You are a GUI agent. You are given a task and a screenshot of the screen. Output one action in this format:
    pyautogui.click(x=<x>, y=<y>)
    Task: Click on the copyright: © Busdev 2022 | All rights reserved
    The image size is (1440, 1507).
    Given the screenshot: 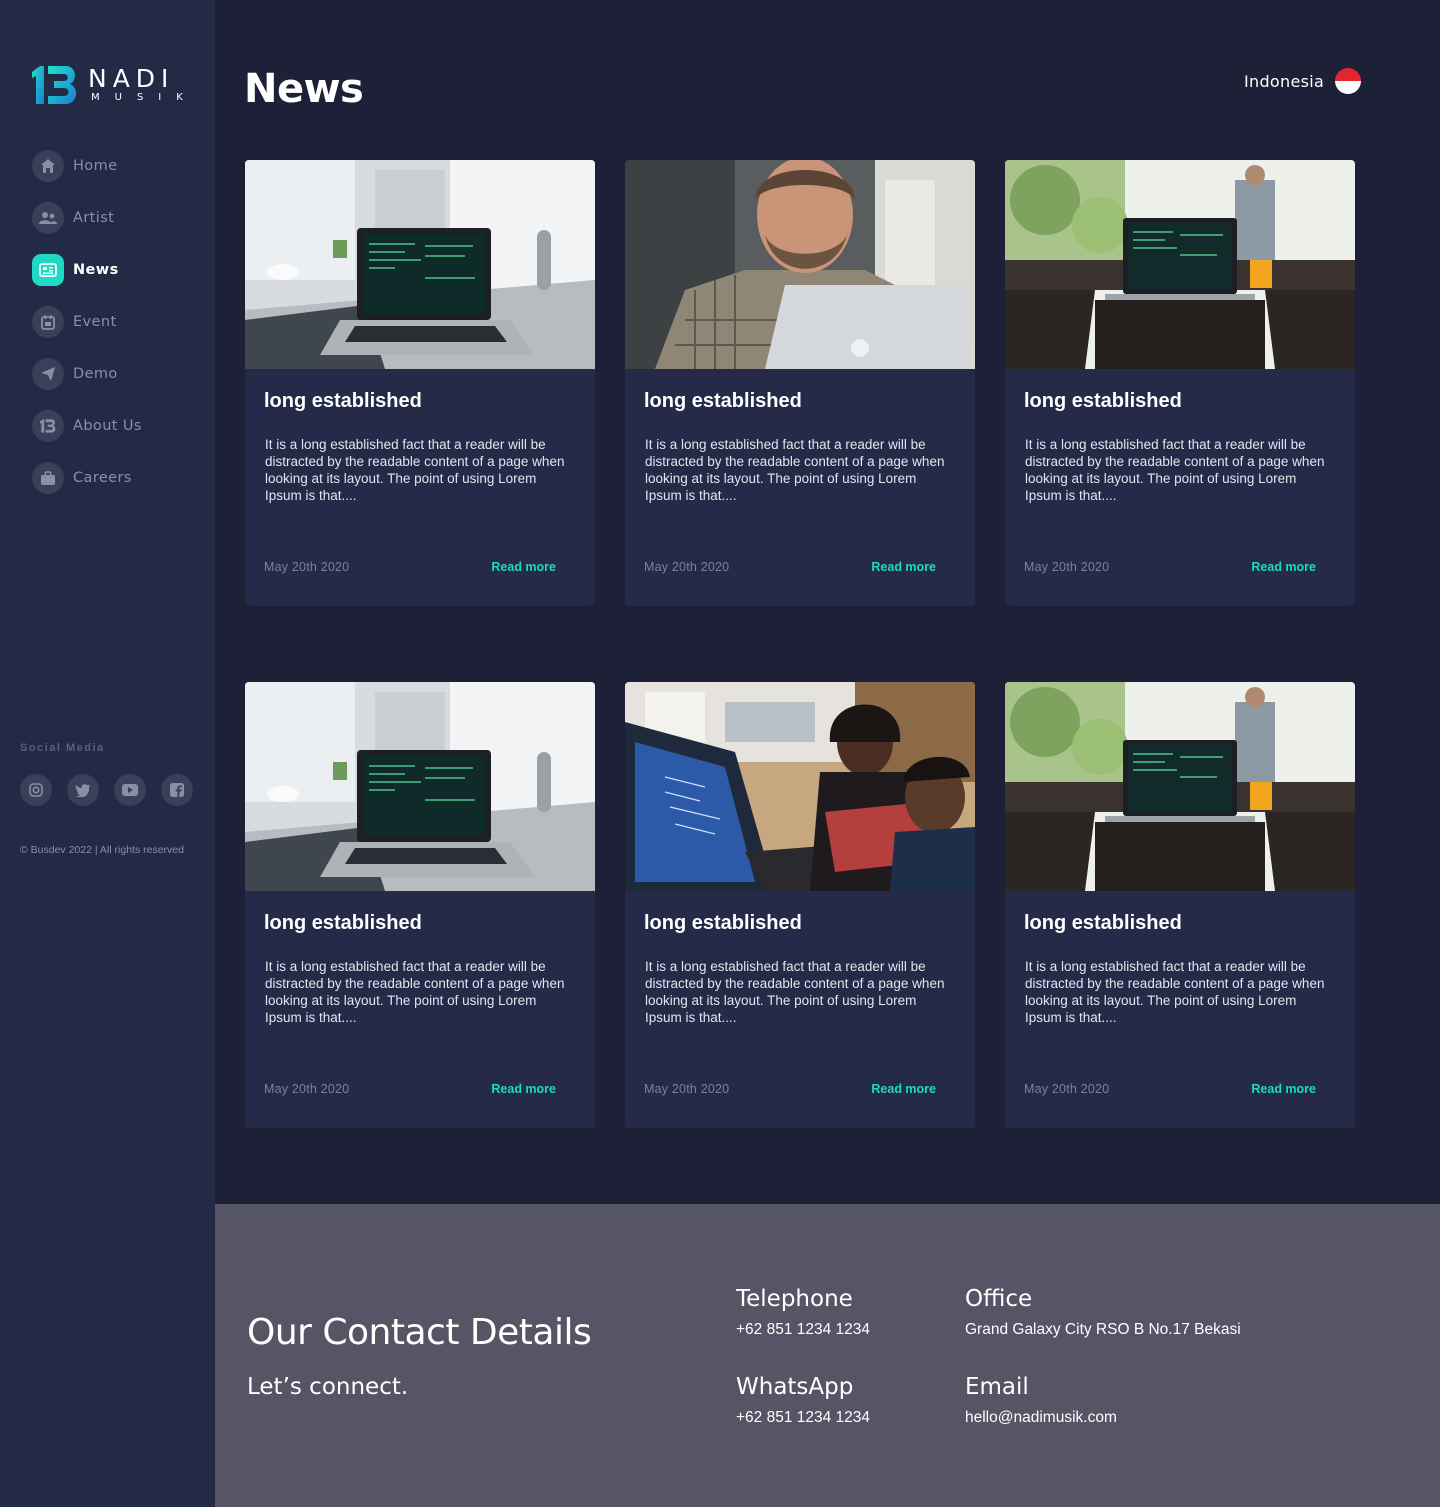 What is the action you would take?
    pyautogui.click(x=102, y=850)
    